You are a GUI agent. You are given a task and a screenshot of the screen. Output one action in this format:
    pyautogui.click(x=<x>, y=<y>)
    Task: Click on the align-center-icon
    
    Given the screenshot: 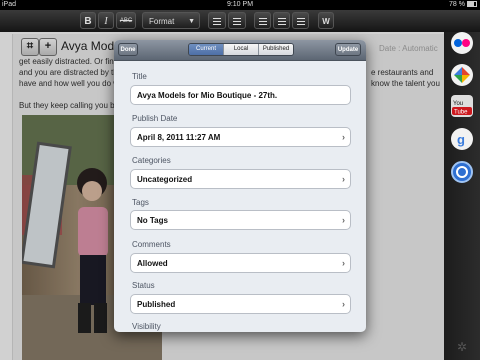 What is the action you would take?
    pyautogui.click(x=281, y=21)
    